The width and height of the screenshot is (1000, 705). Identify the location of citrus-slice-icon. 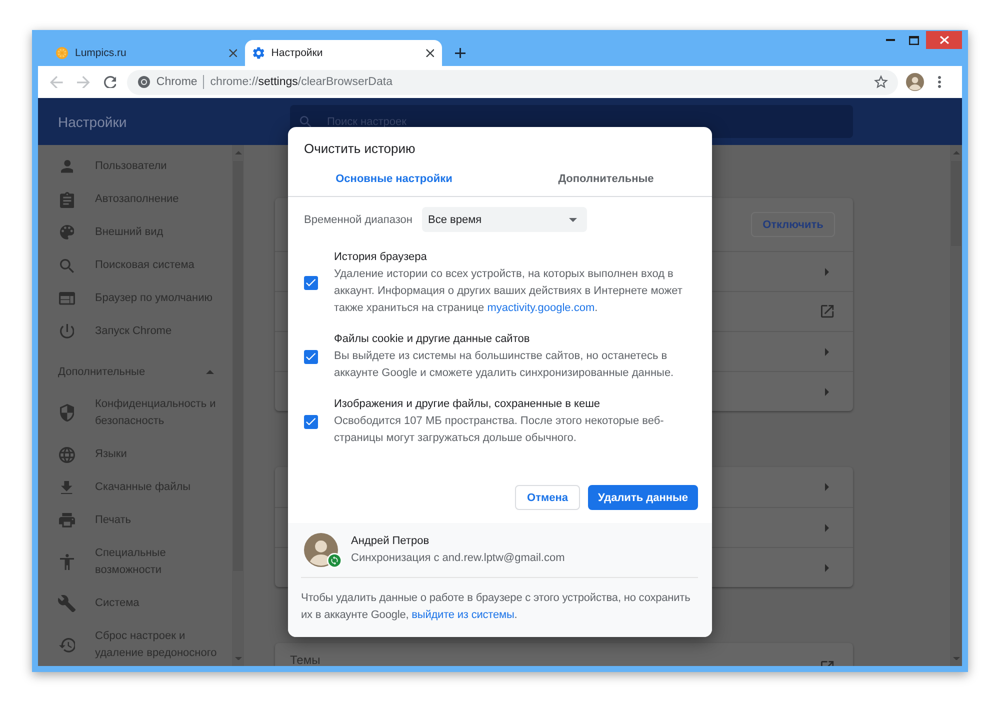
(62, 53).